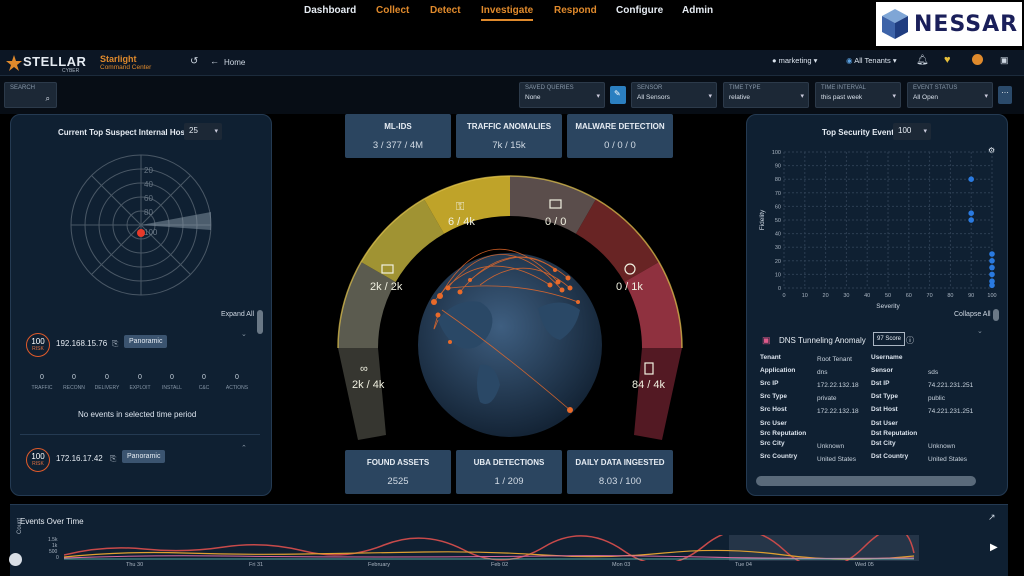 The height and width of the screenshot is (576, 1024). I want to click on x-axis-label: Severity, so click(888, 306).